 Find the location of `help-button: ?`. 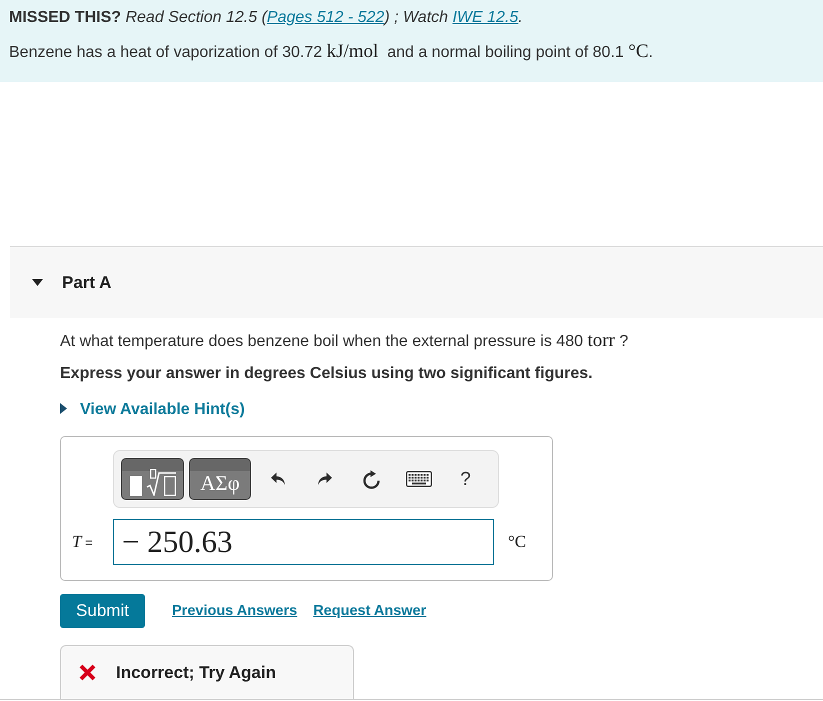

help-button: ? is located at coordinates (465, 479).